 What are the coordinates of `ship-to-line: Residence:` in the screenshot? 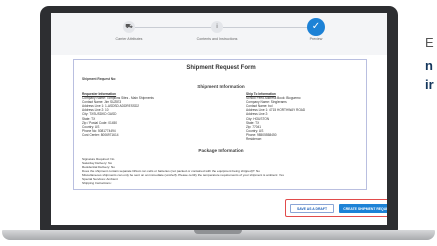 It's located at (254, 139).